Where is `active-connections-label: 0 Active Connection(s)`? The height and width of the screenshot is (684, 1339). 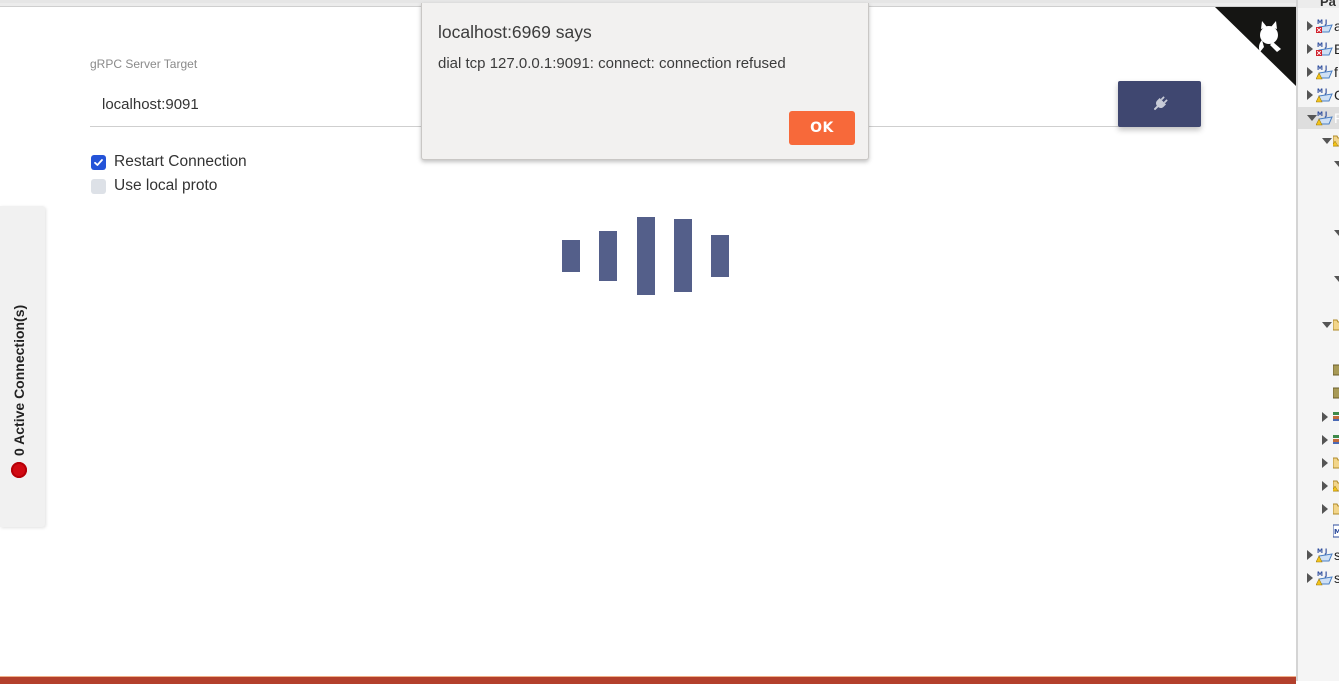
active-connections-label: 0 Active Connection(s) is located at coordinates (19, 380).